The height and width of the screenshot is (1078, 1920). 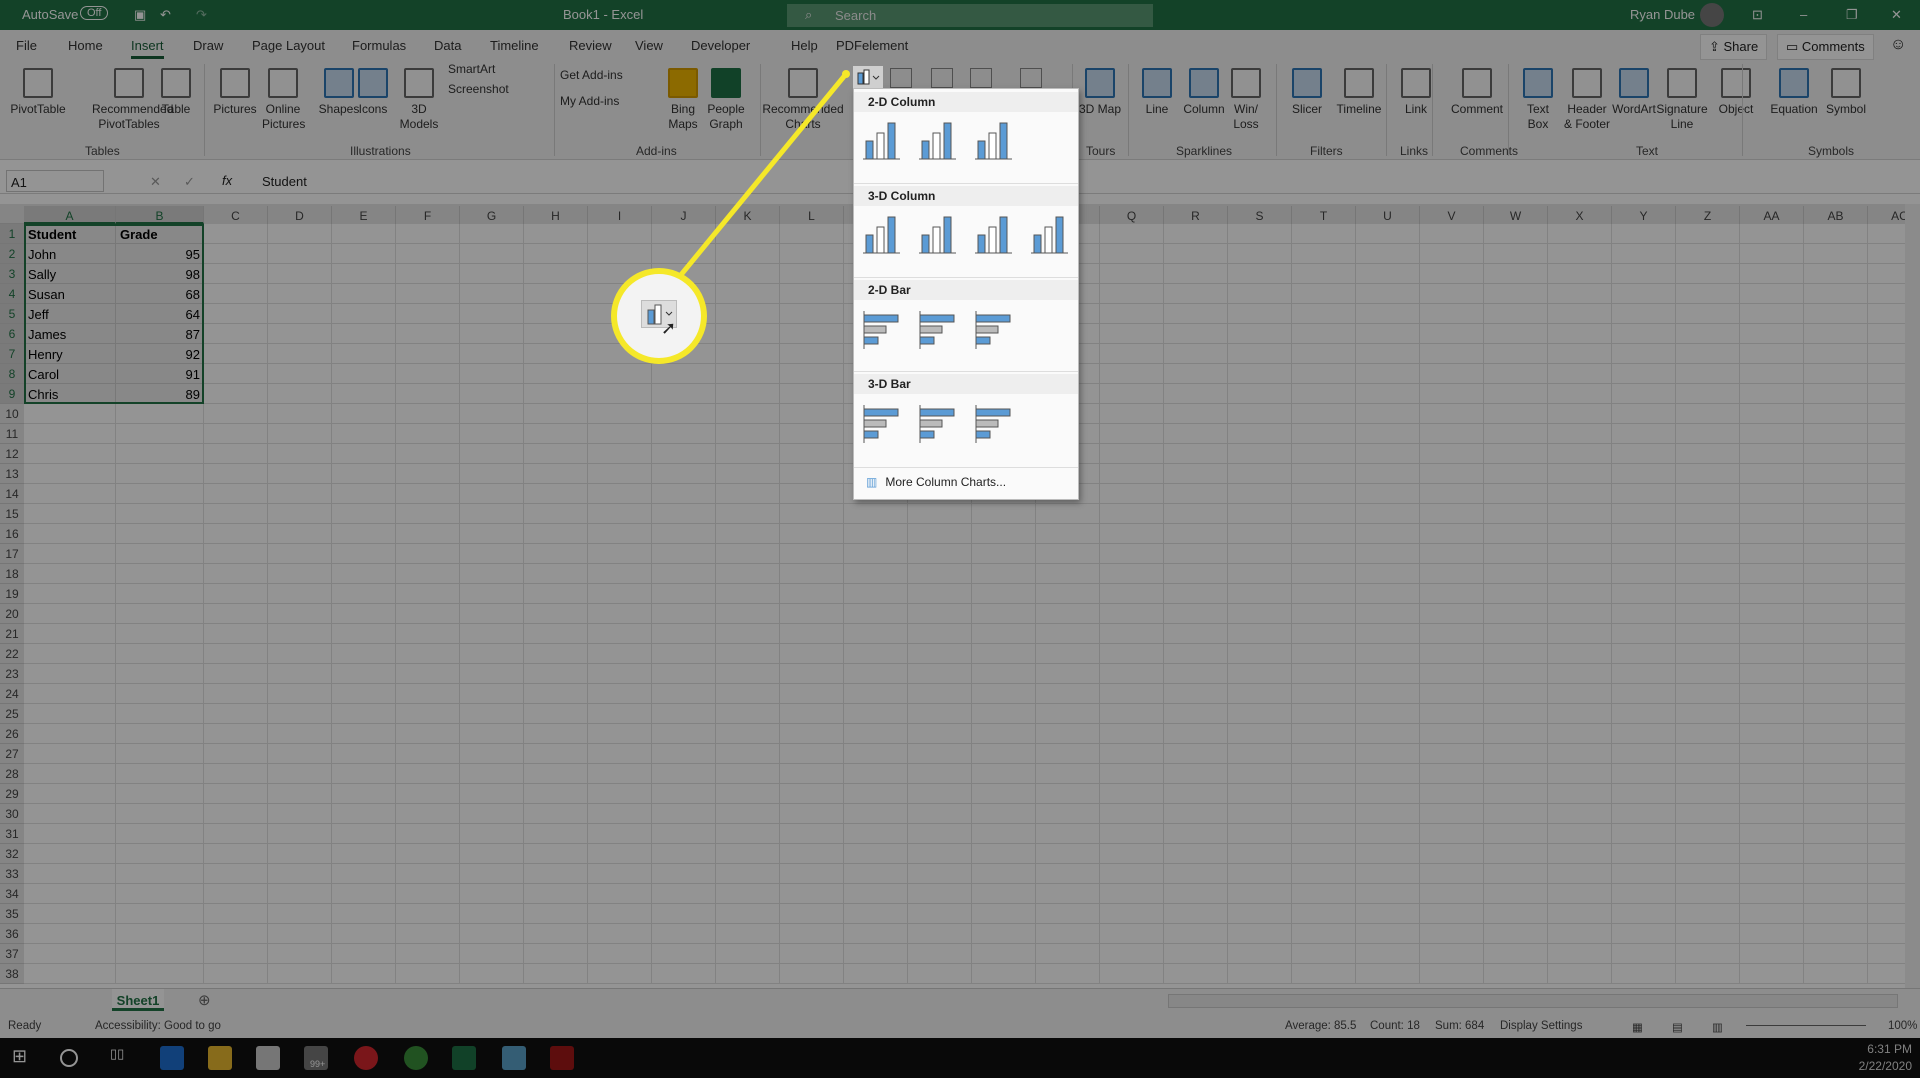 I want to click on cursor-icon: ➚, so click(x=669, y=328).